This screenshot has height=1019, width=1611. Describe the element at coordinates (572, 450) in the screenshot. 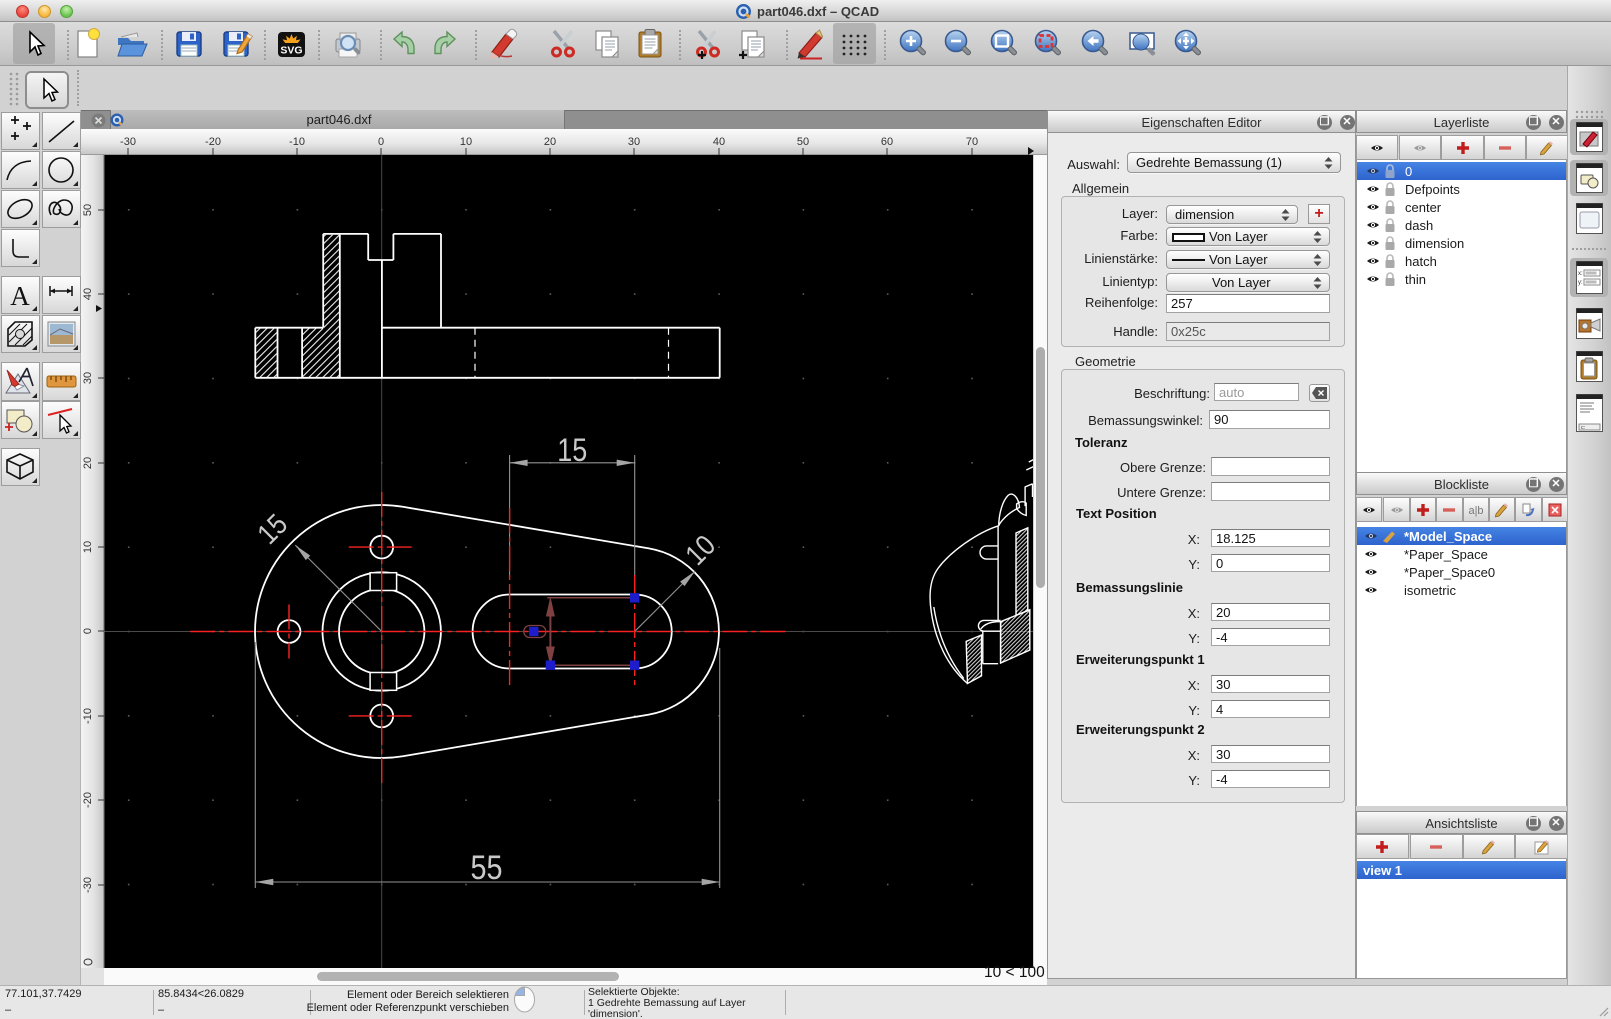

I see `svg-text: 15` at that location.